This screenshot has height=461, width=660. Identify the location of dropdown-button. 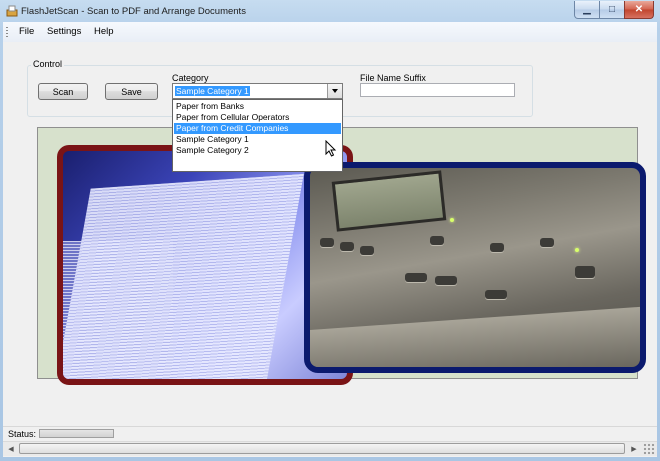
(334, 91).